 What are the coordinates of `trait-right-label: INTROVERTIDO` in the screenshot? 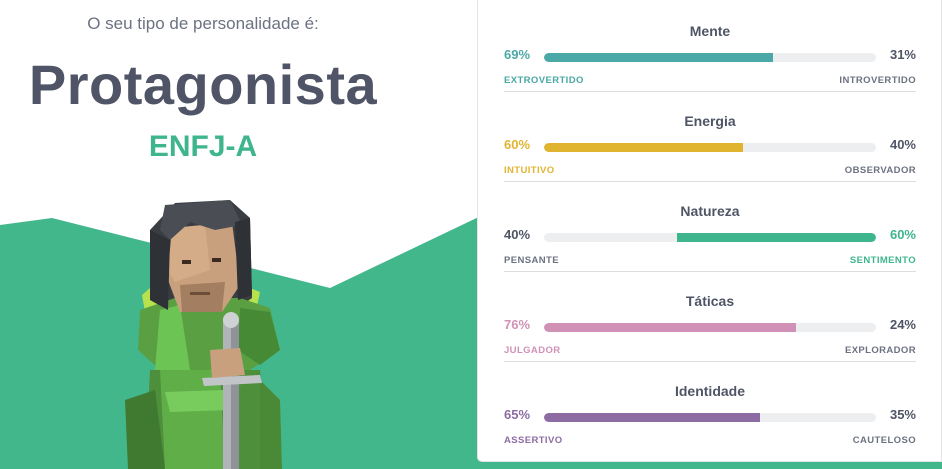 It's located at (877, 80).